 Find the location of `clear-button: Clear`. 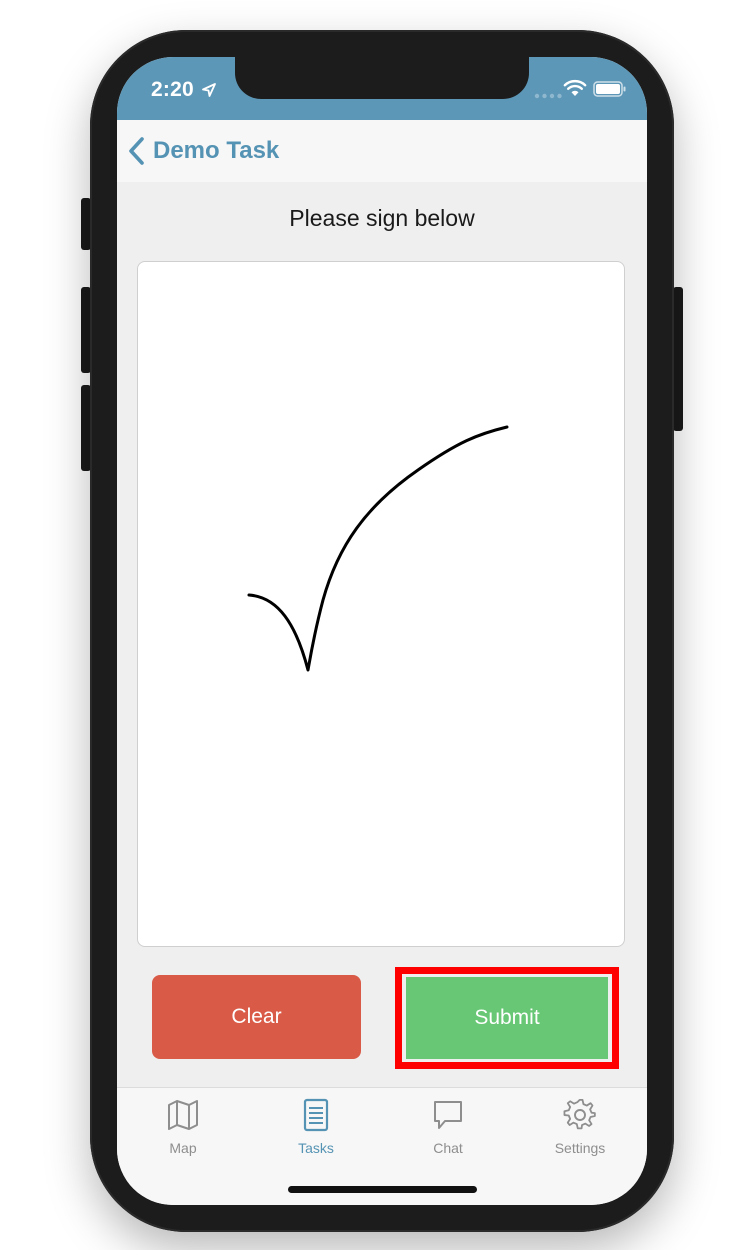

clear-button: Clear is located at coordinates (256, 1017).